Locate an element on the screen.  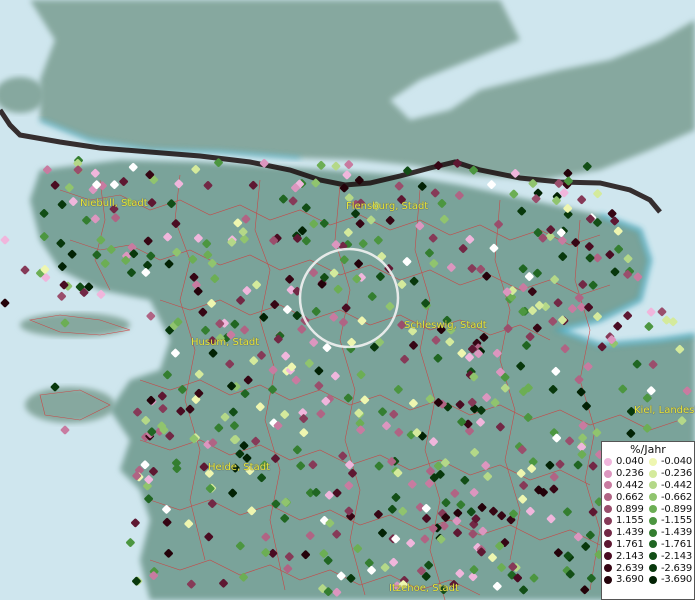
legend-label: 0.040 is located at coordinates (630, 462).